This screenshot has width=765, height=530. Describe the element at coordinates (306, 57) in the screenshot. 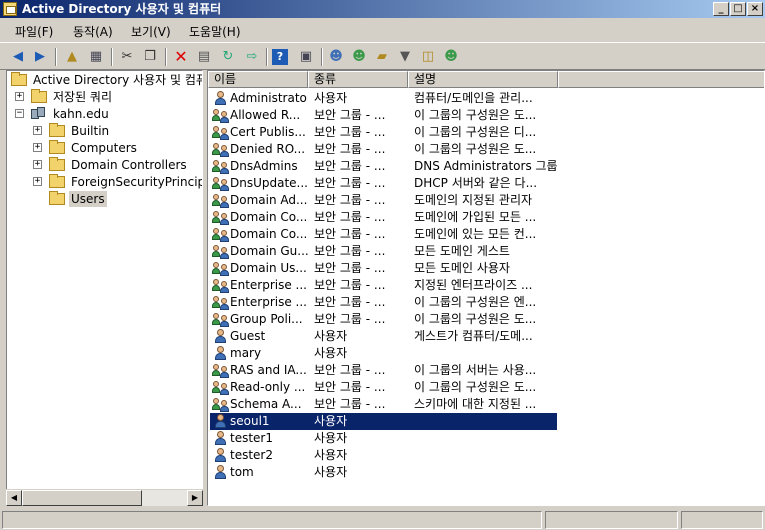

I see `show-console-tree-icon: ▣` at that location.